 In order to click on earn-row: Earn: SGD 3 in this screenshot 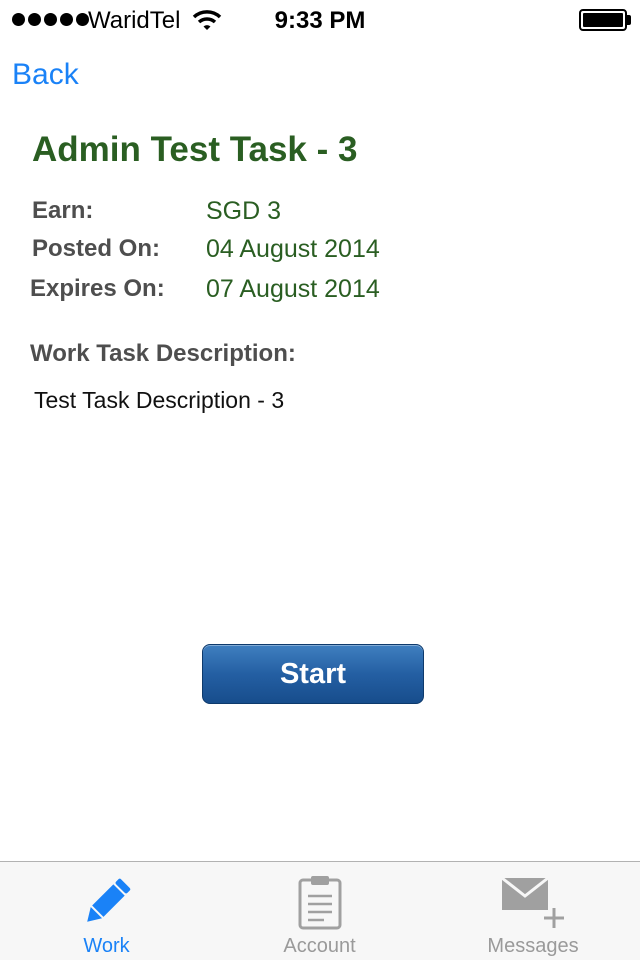, I will do `click(320, 215)`.